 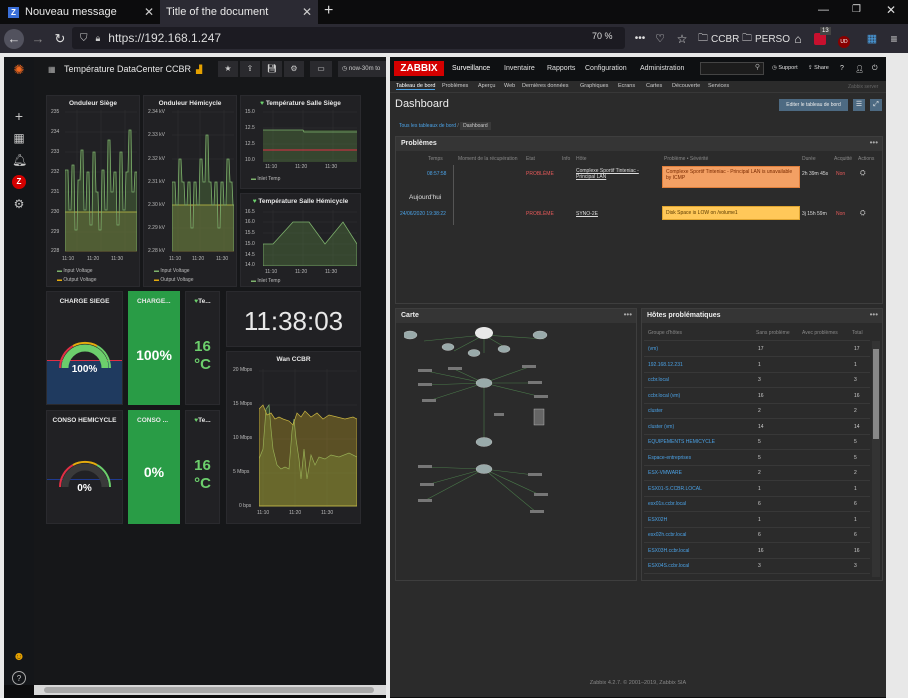 What do you see at coordinates (669, 458) in the screenshot?
I see `host-group-link: Espace-entreprises` at bounding box center [669, 458].